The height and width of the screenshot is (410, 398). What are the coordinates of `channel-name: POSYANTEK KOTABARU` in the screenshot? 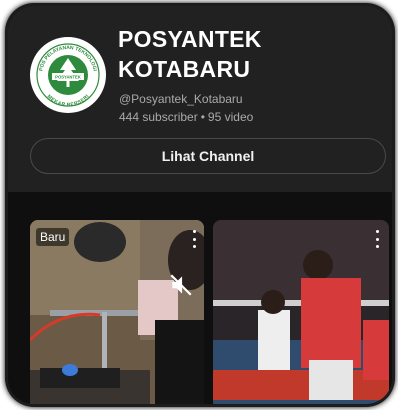 It's located at (248, 54).